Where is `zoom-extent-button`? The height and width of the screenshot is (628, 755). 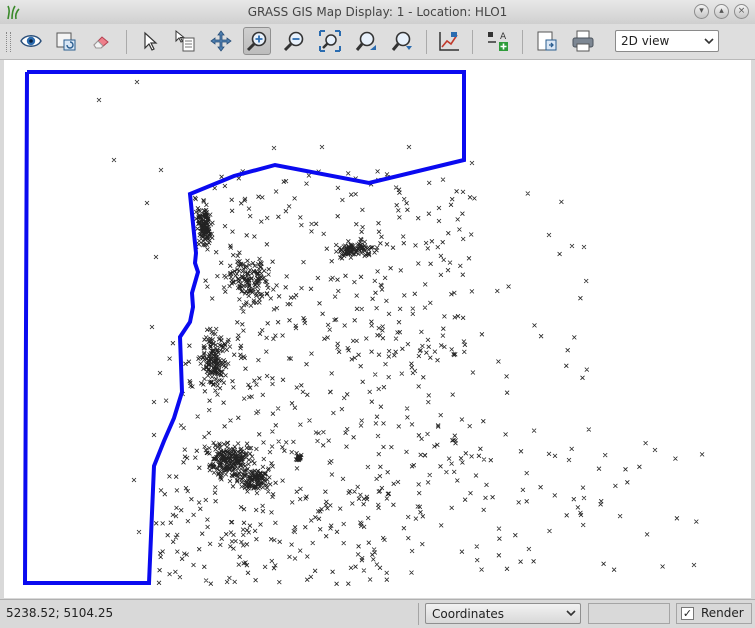 zoom-extent-button is located at coordinates (330, 41).